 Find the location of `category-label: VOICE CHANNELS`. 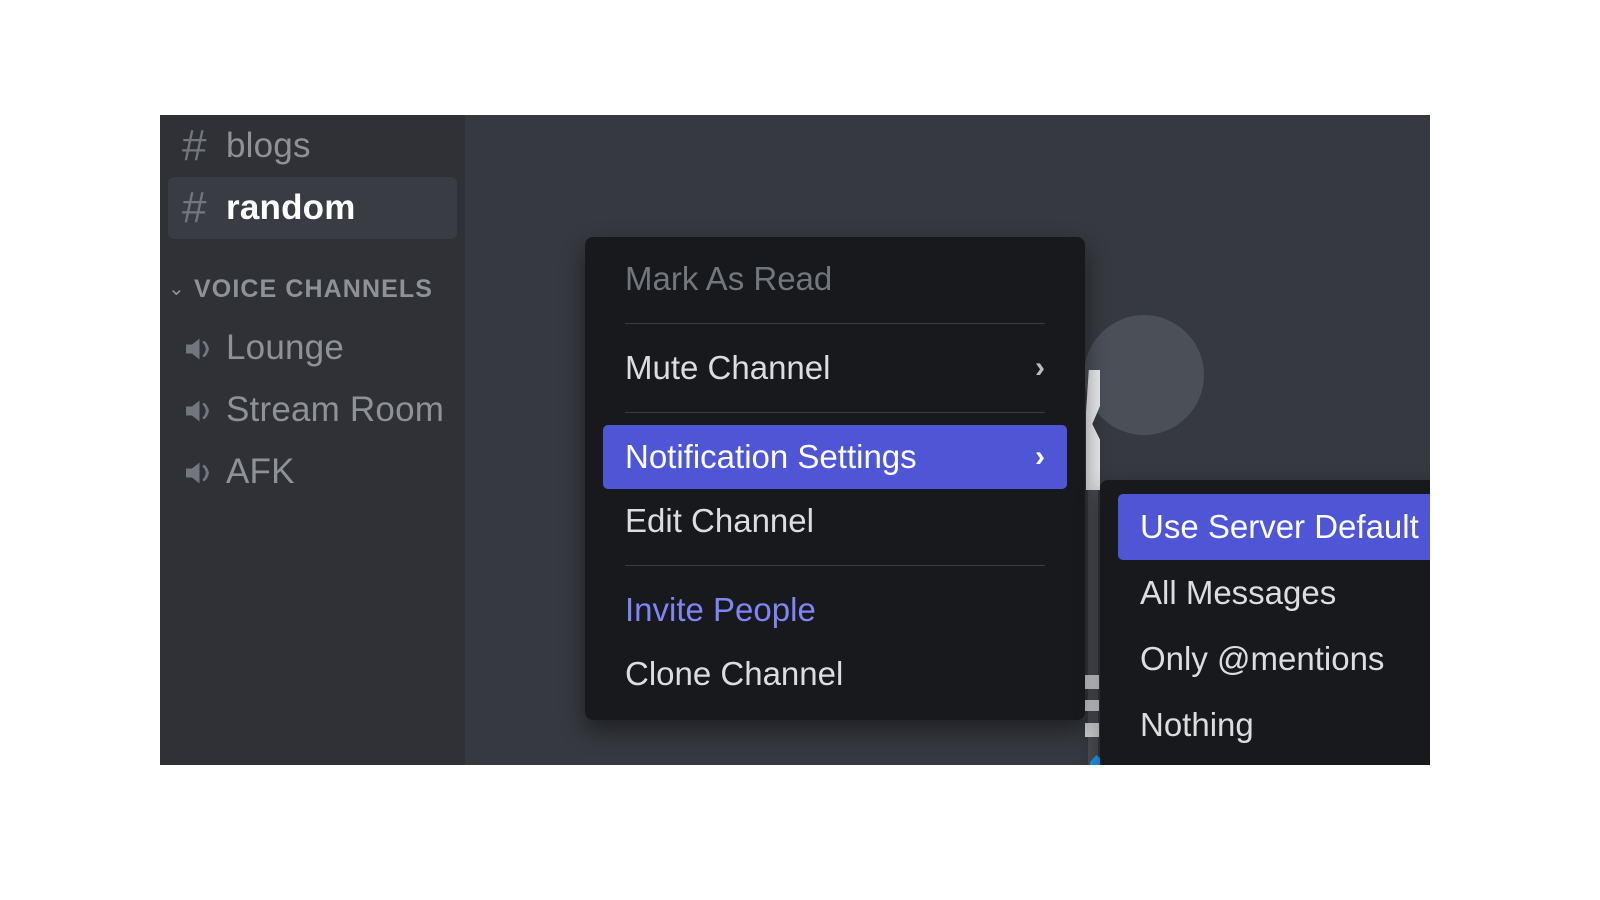

category-label: VOICE CHANNELS is located at coordinates (314, 288).